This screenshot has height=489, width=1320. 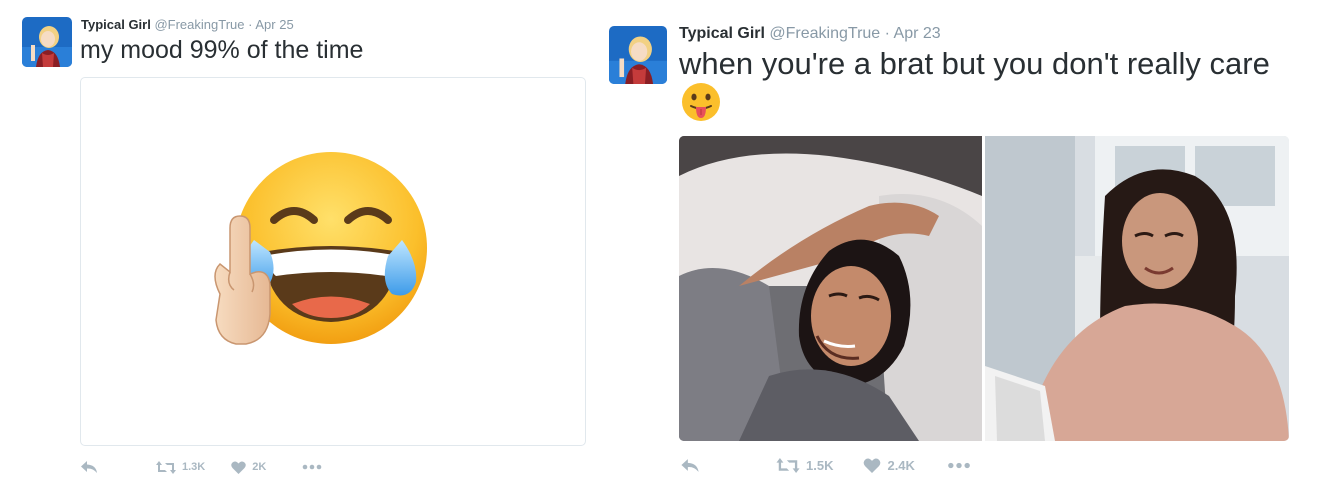 What do you see at coordinates (194, 467) in the screenshot?
I see `retweet-count: 1.3K` at bounding box center [194, 467].